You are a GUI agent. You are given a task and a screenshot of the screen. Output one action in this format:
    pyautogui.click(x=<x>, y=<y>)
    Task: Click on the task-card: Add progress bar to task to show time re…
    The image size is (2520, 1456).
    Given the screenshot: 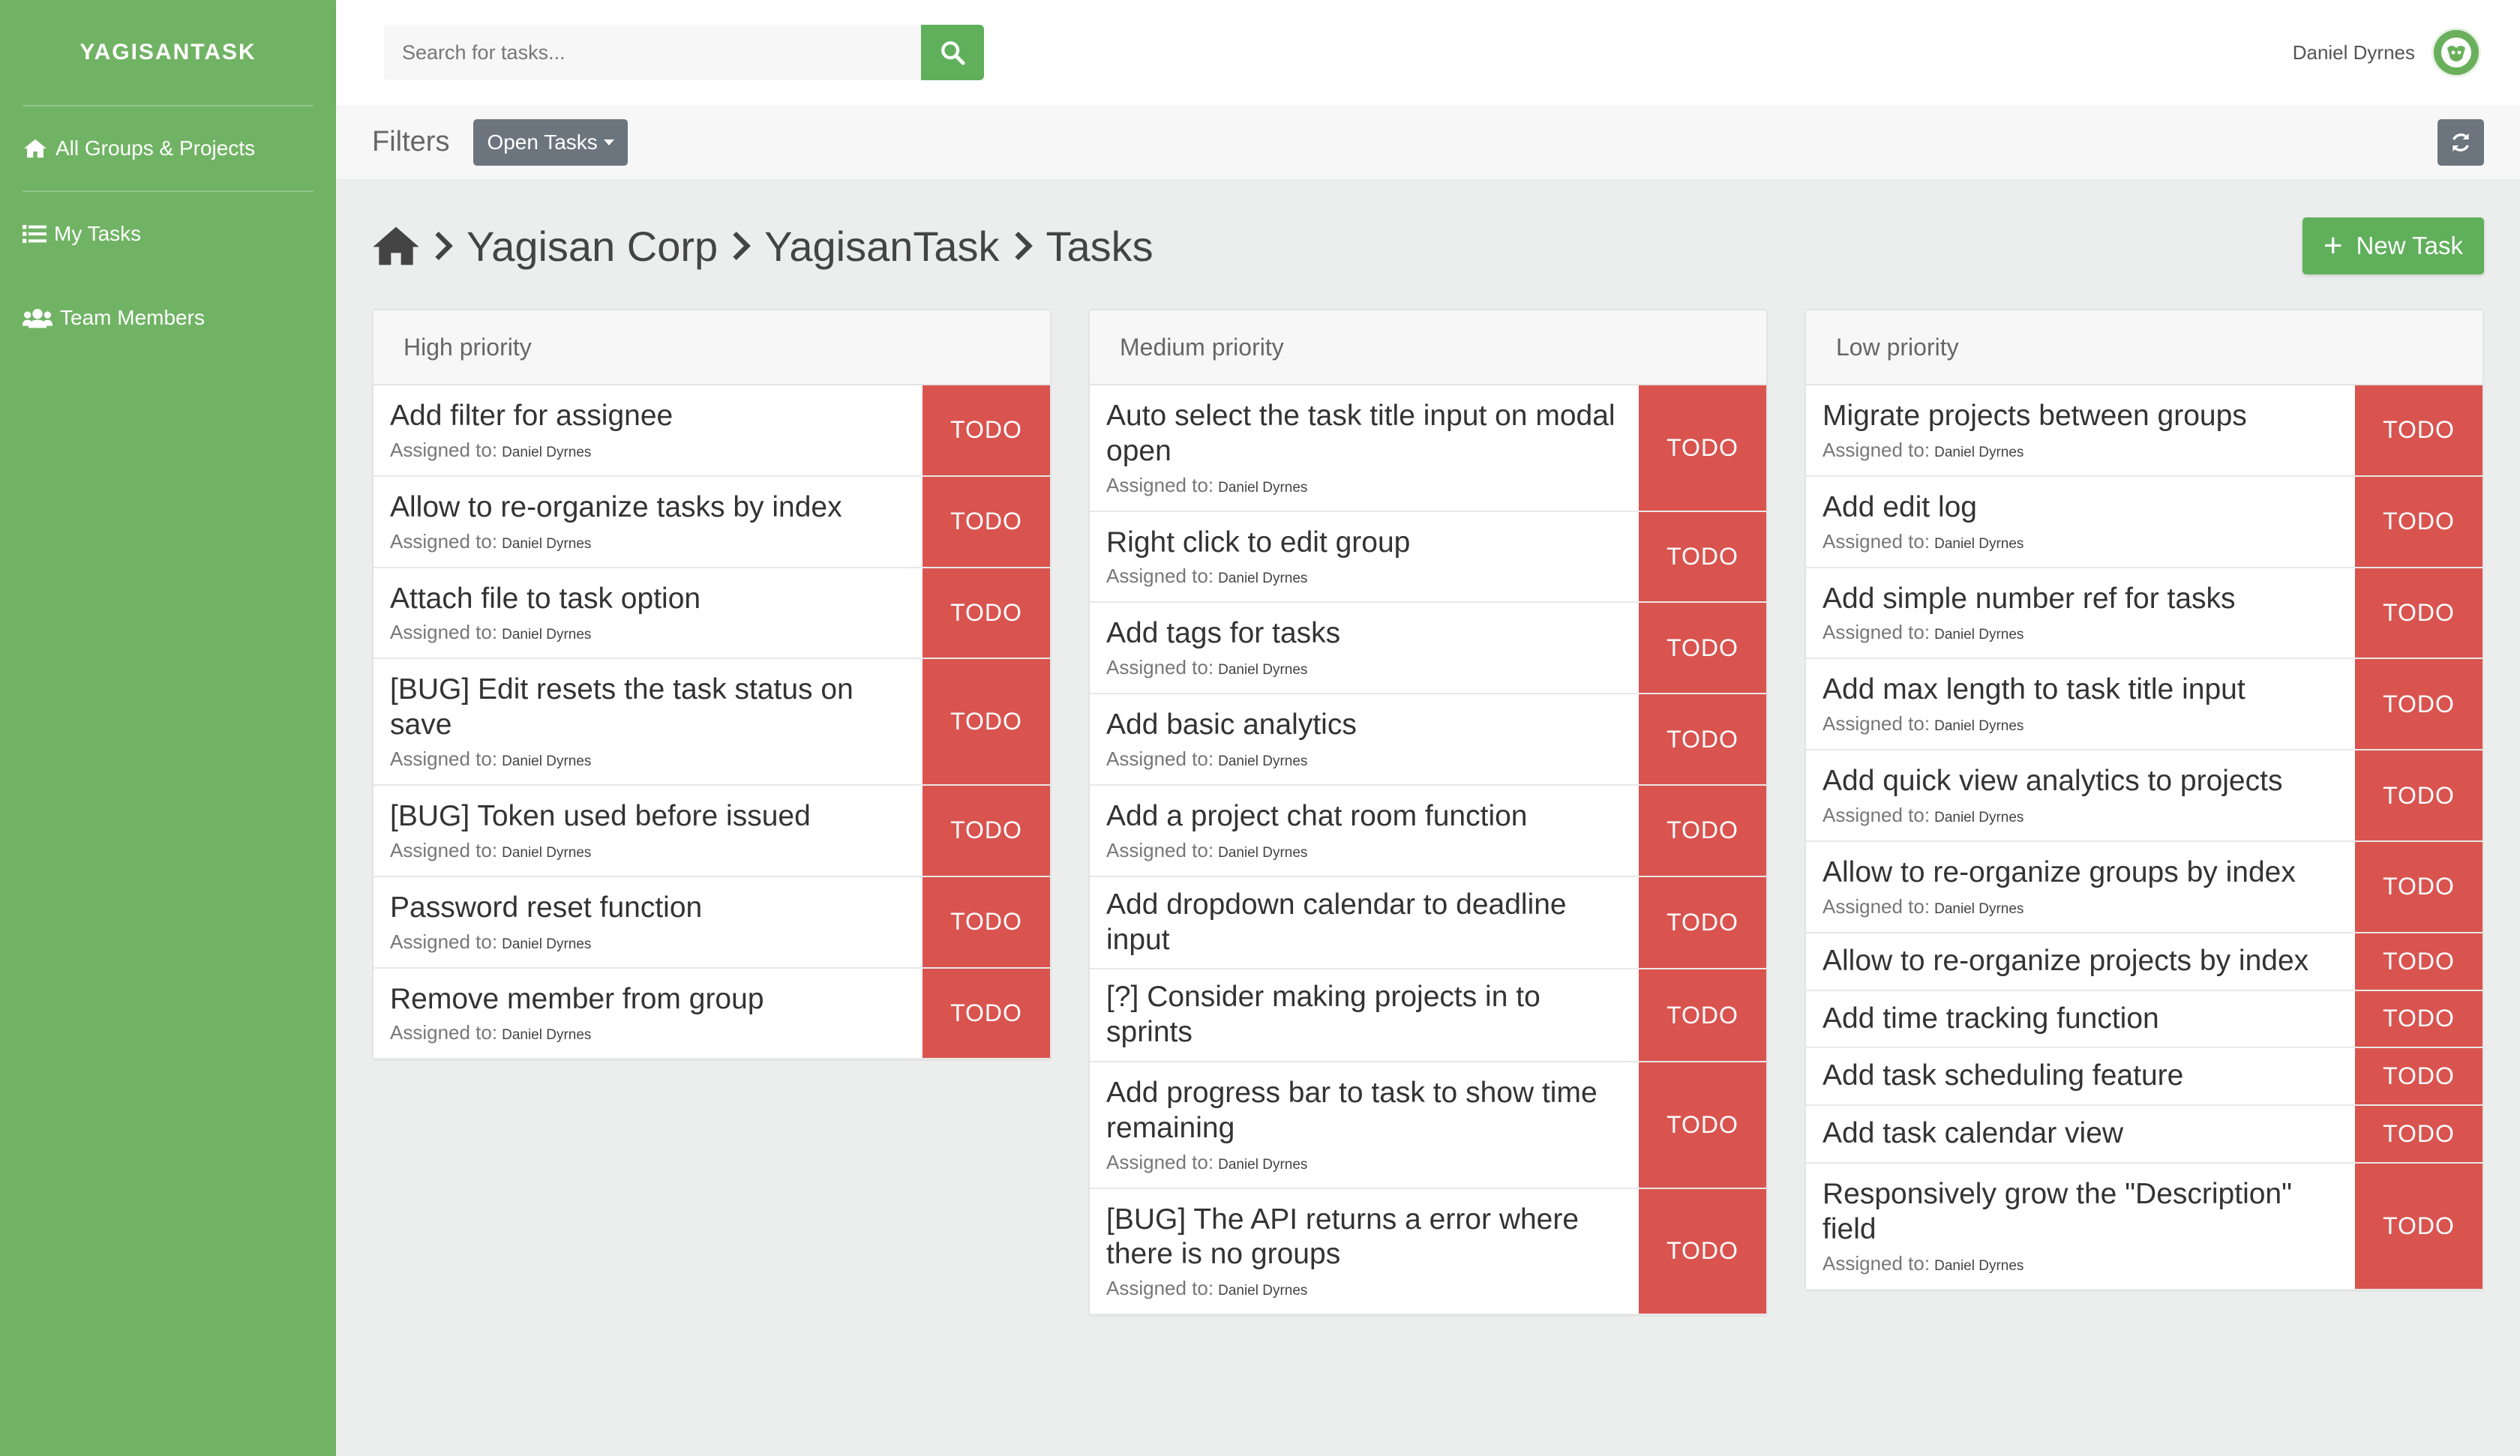 What is the action you would take?
    pyautogui.click(x=1428, y=1125)
    